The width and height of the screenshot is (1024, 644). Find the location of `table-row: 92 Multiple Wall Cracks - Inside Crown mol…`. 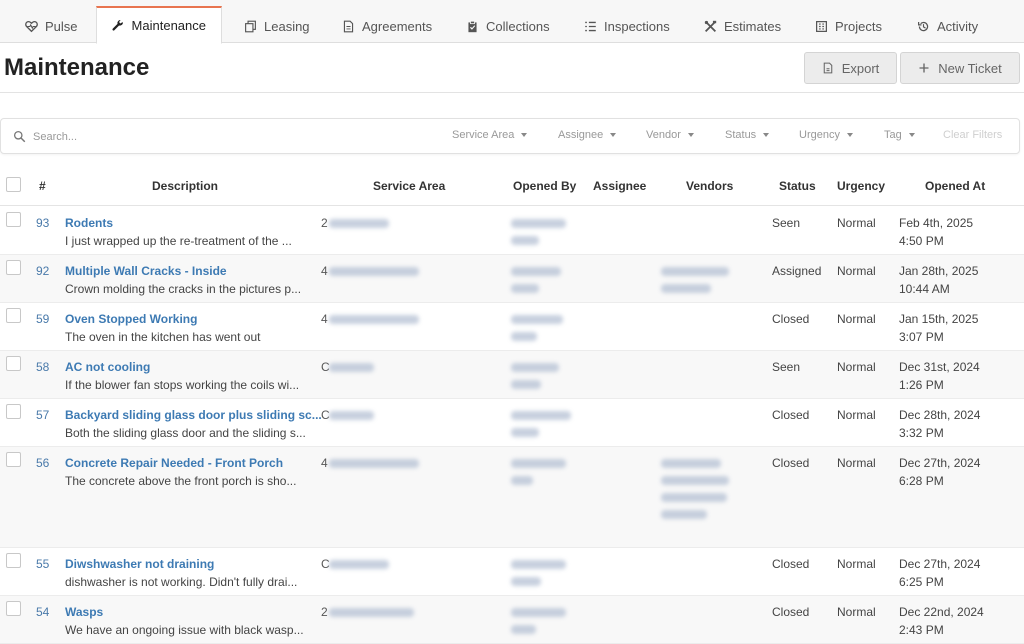

table-row: 92 Multiple Wall Cracks - Inside Crown mol… is located at coordinates (512, 279).